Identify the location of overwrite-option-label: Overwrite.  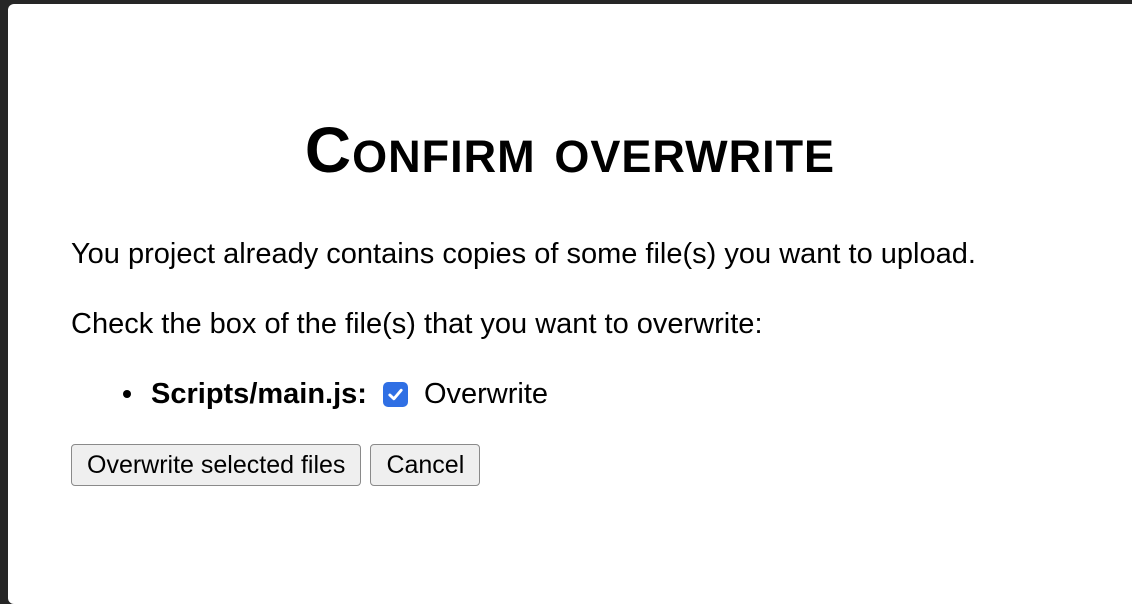
(486, 394).